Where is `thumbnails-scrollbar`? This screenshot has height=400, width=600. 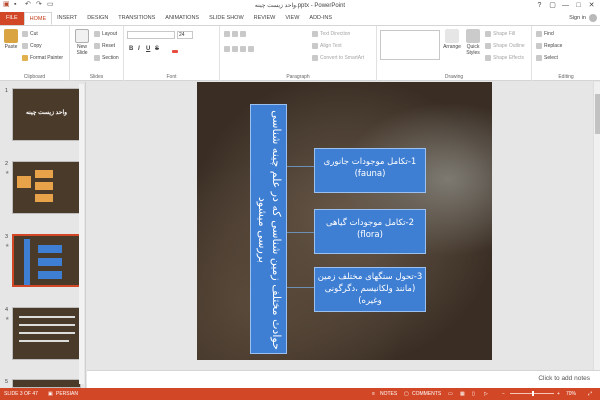
thumbnails-scrollbar is located at coordinates (81, 234).